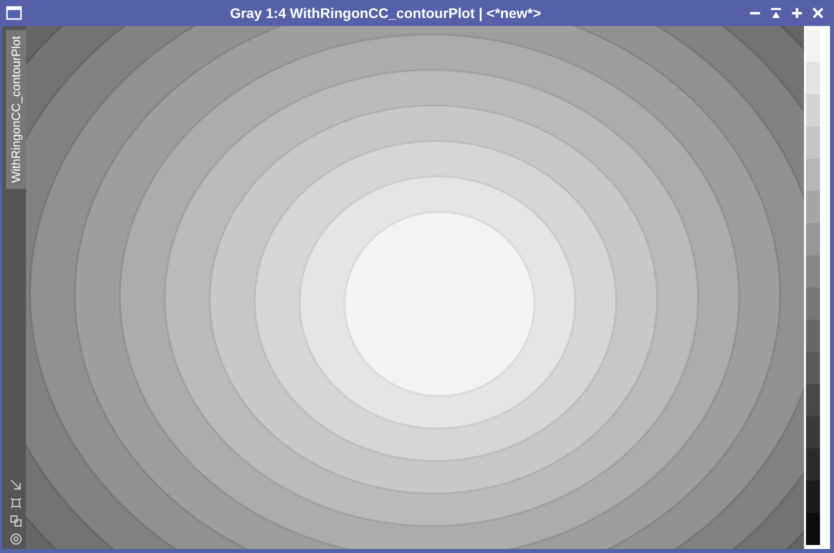 The height and width of the screenshot is (553, 834). Describe the element at coordinates (776, 13) in the screenshot. I see `shade-icon` at that location.